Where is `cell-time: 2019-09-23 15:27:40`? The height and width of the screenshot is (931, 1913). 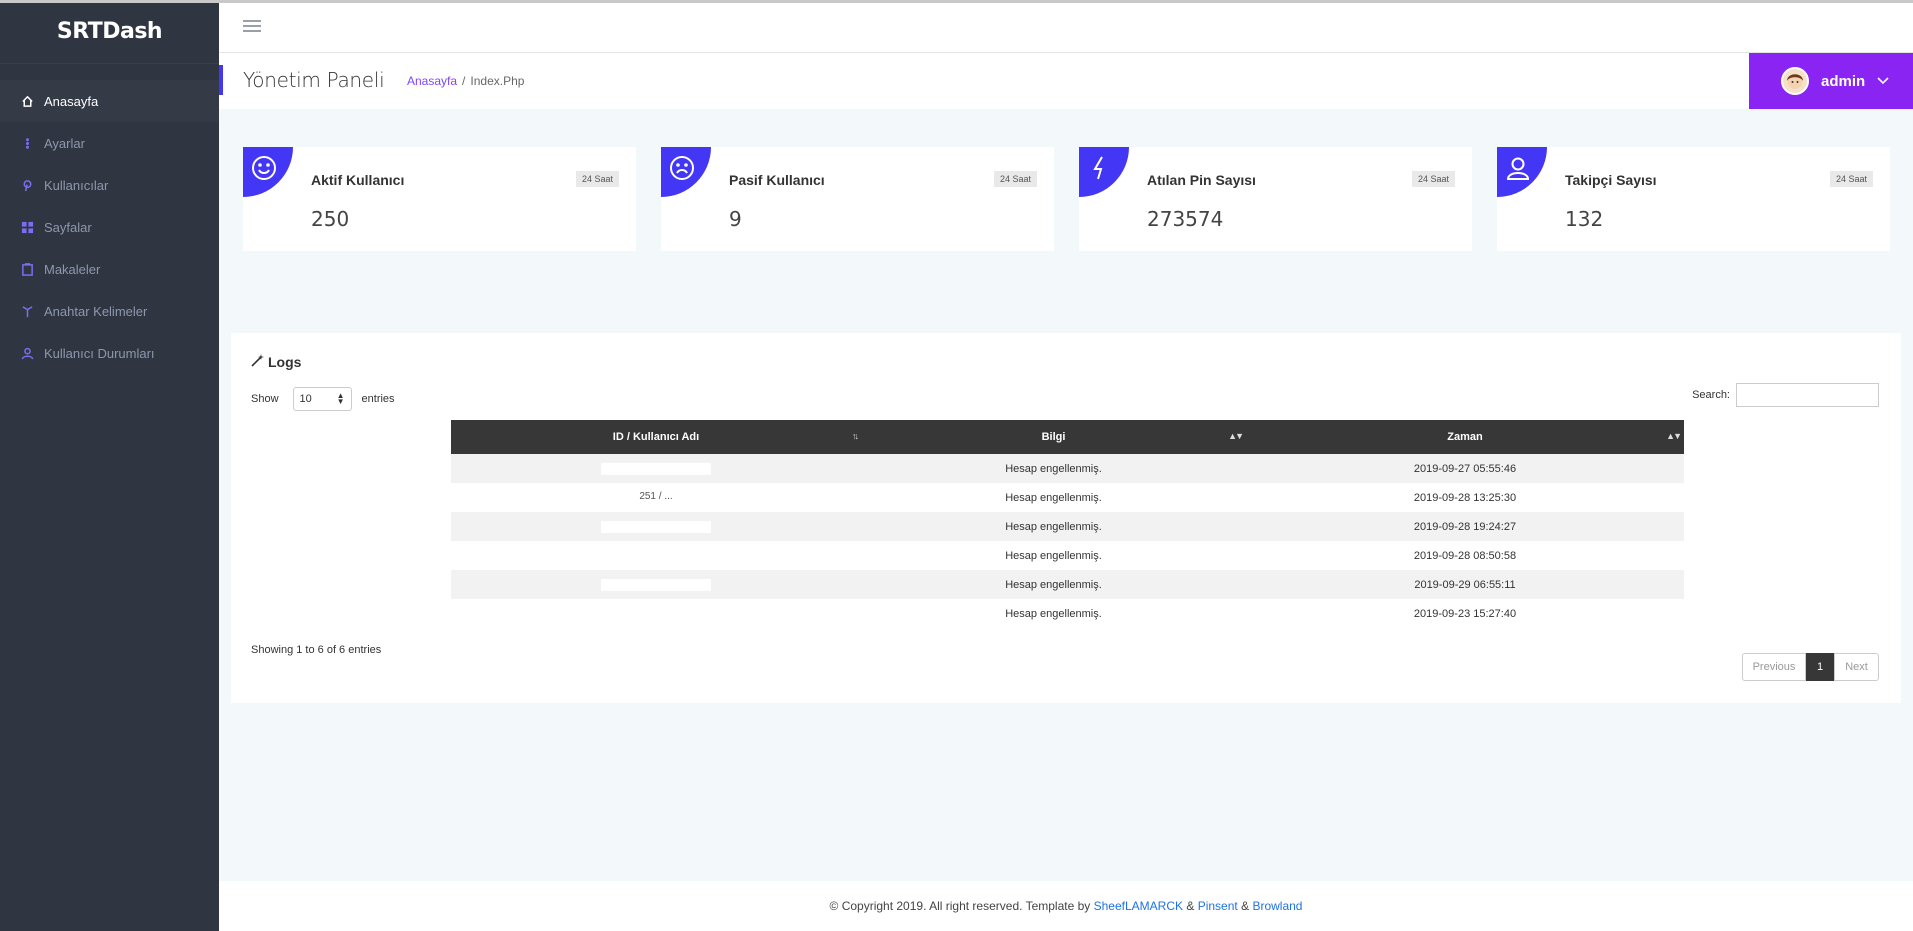
cell-time: 2019-09-23 15:27:40 is located at coordinates (1465, 613).